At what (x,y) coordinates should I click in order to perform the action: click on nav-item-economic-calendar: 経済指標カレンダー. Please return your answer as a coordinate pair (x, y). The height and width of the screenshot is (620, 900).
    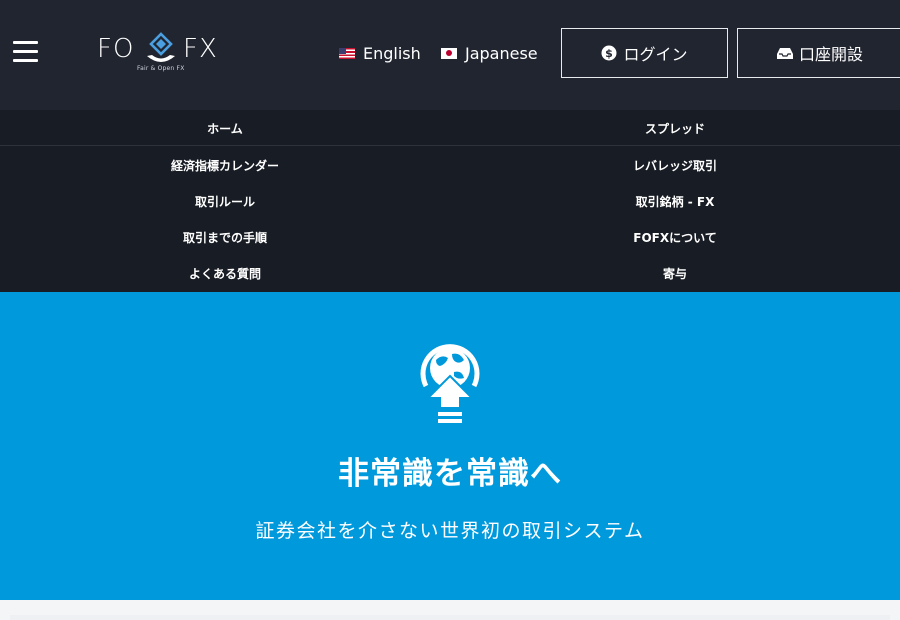
    Looking at the image, I should click on (225, 165).